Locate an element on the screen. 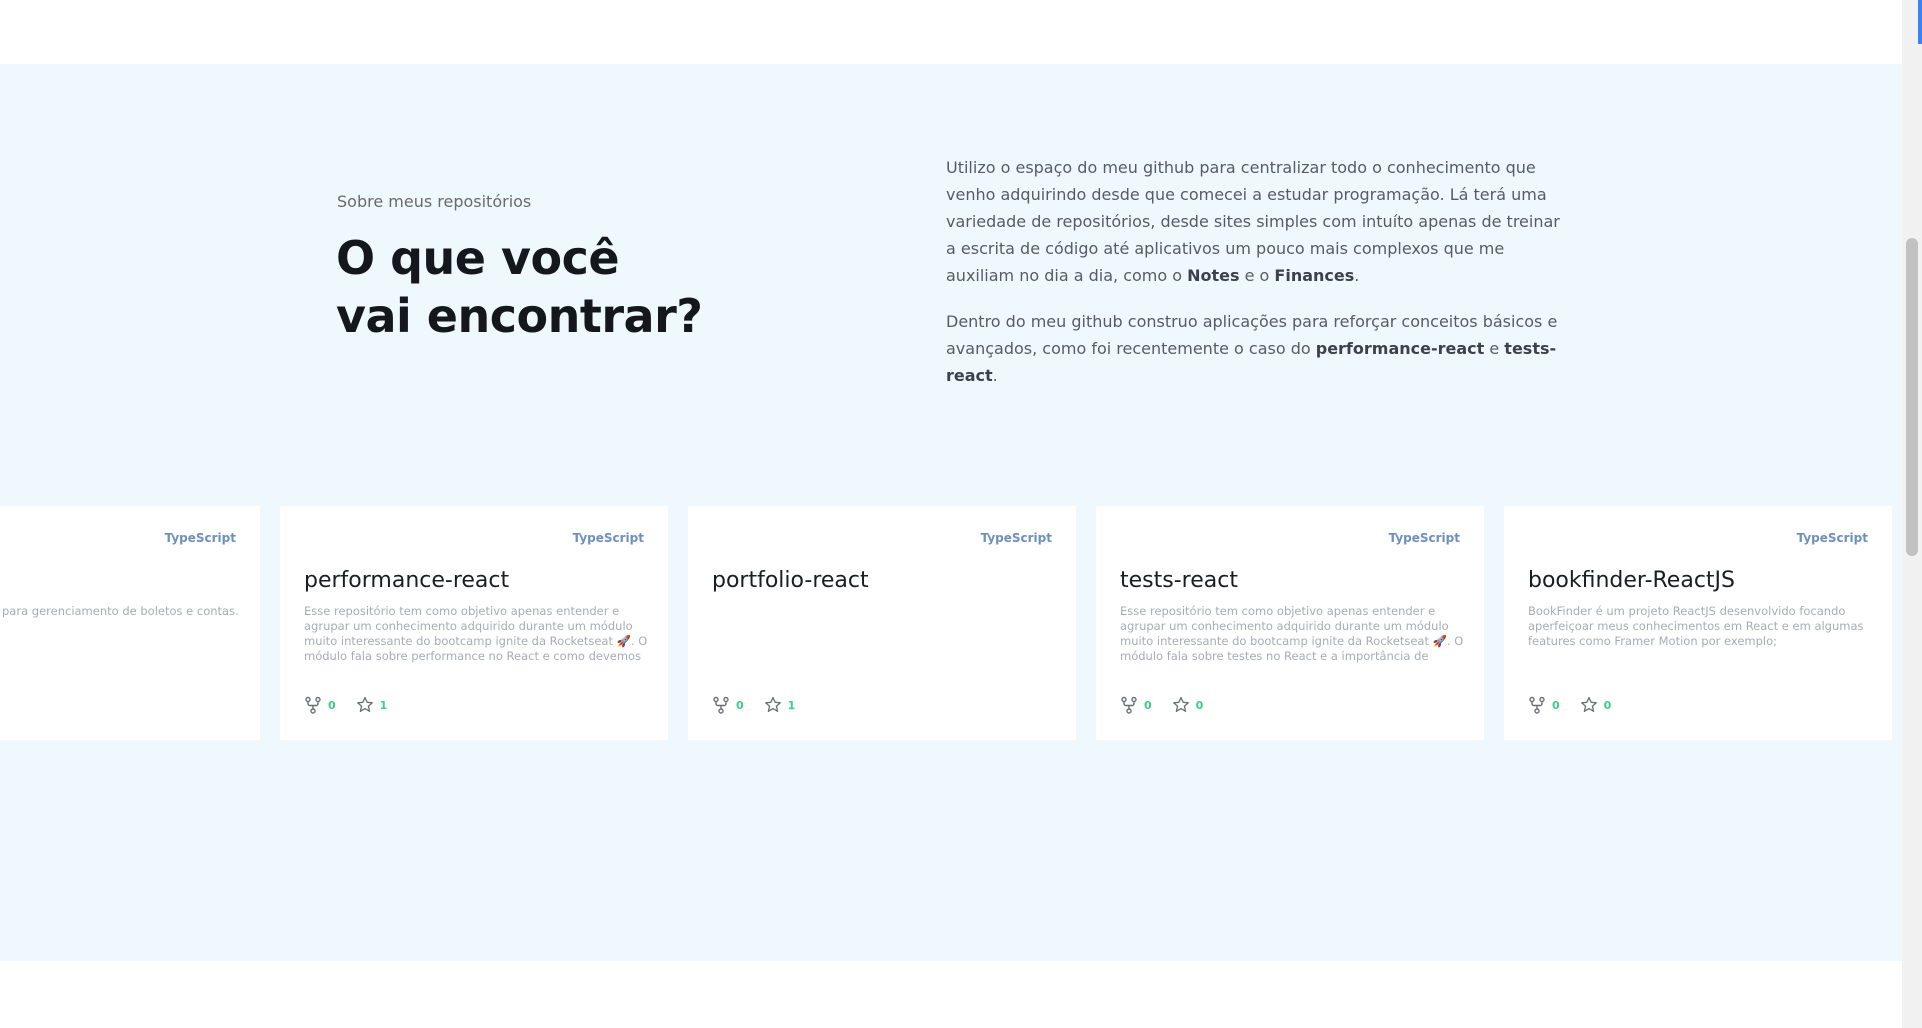 The width and height of the screenshot is (1922, 1028). description-text: e is located at coordinates (1494, 348).